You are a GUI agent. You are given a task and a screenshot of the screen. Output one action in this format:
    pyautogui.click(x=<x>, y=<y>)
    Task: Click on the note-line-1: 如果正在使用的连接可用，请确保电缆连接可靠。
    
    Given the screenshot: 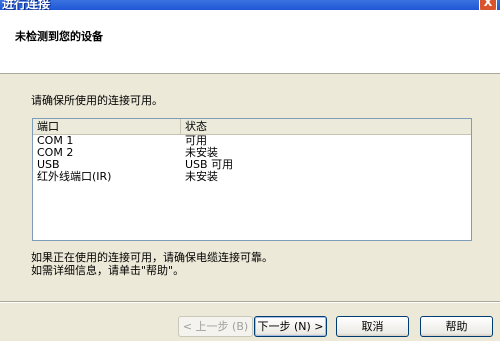 What is the action you would take?
    pyautogui.click(x=152, y=257)
    